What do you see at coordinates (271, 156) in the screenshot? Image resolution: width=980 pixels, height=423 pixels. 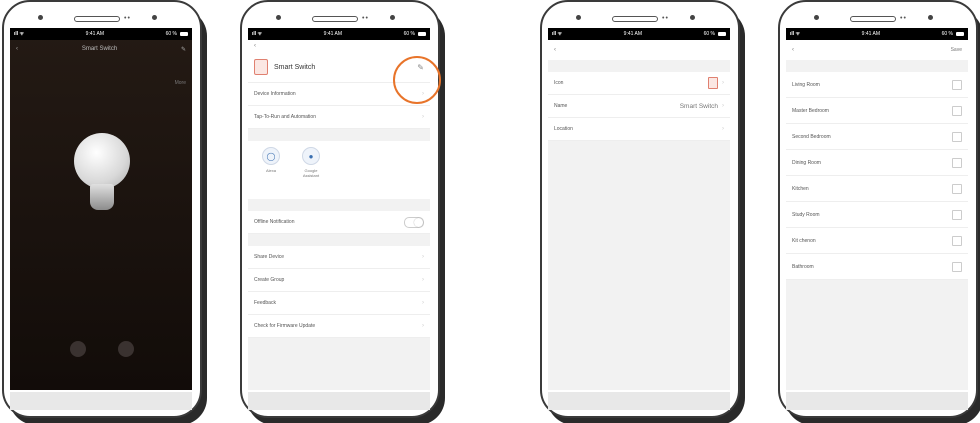 I see `alexa-icon: ◯` at bounding box center [271, 156].